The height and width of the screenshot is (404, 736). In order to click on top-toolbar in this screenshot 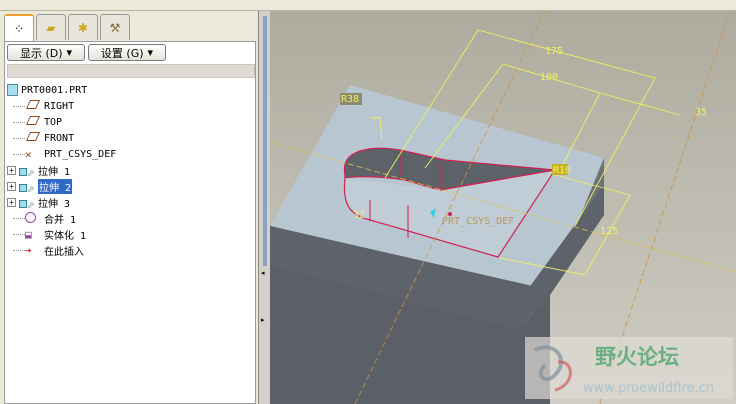, I will do `click(368, 5)`.